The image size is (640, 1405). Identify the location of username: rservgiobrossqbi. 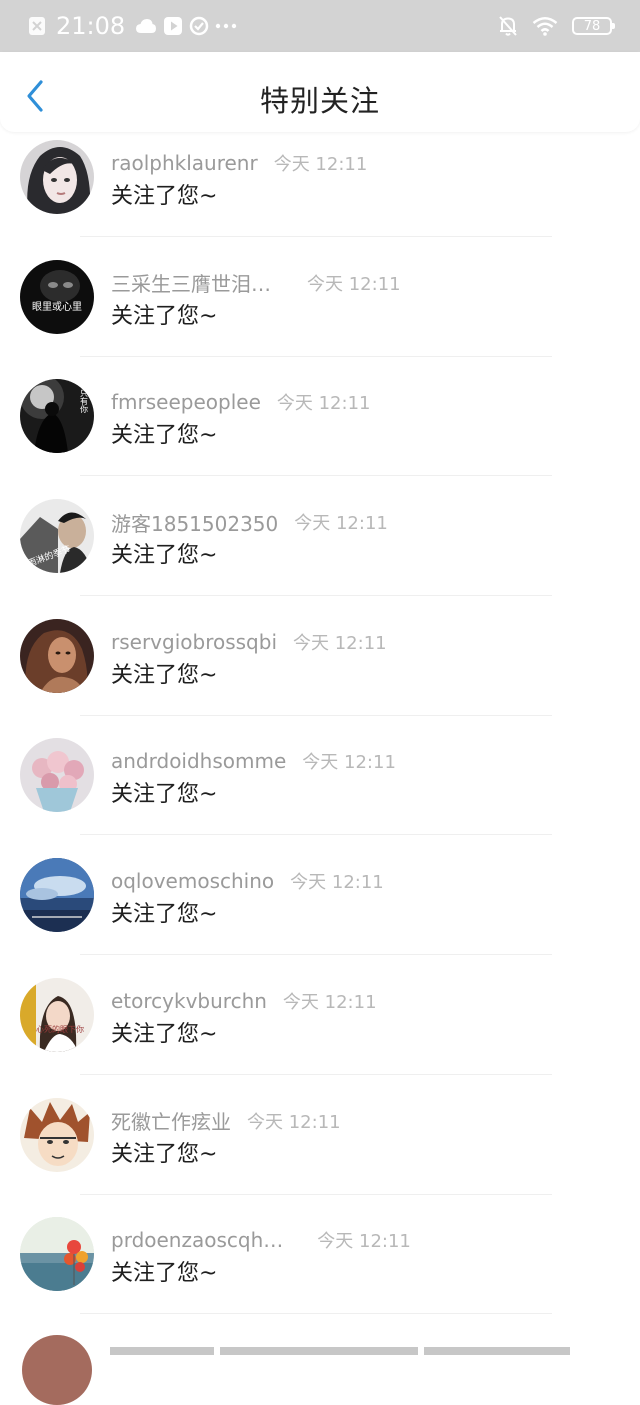
(194, 642).